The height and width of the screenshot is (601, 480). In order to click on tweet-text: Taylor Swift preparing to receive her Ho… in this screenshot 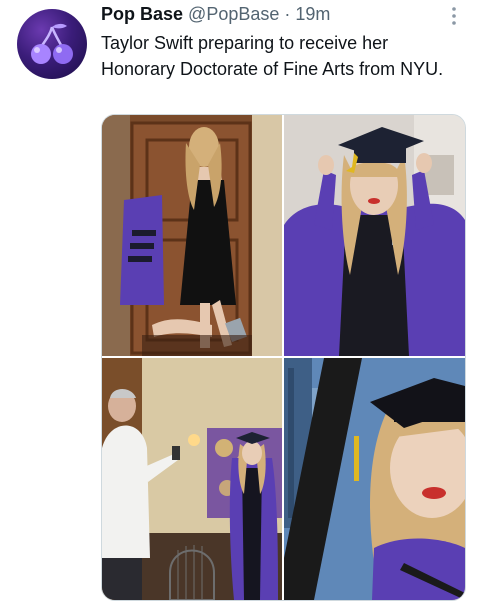, I will do `click(272, 56)`.